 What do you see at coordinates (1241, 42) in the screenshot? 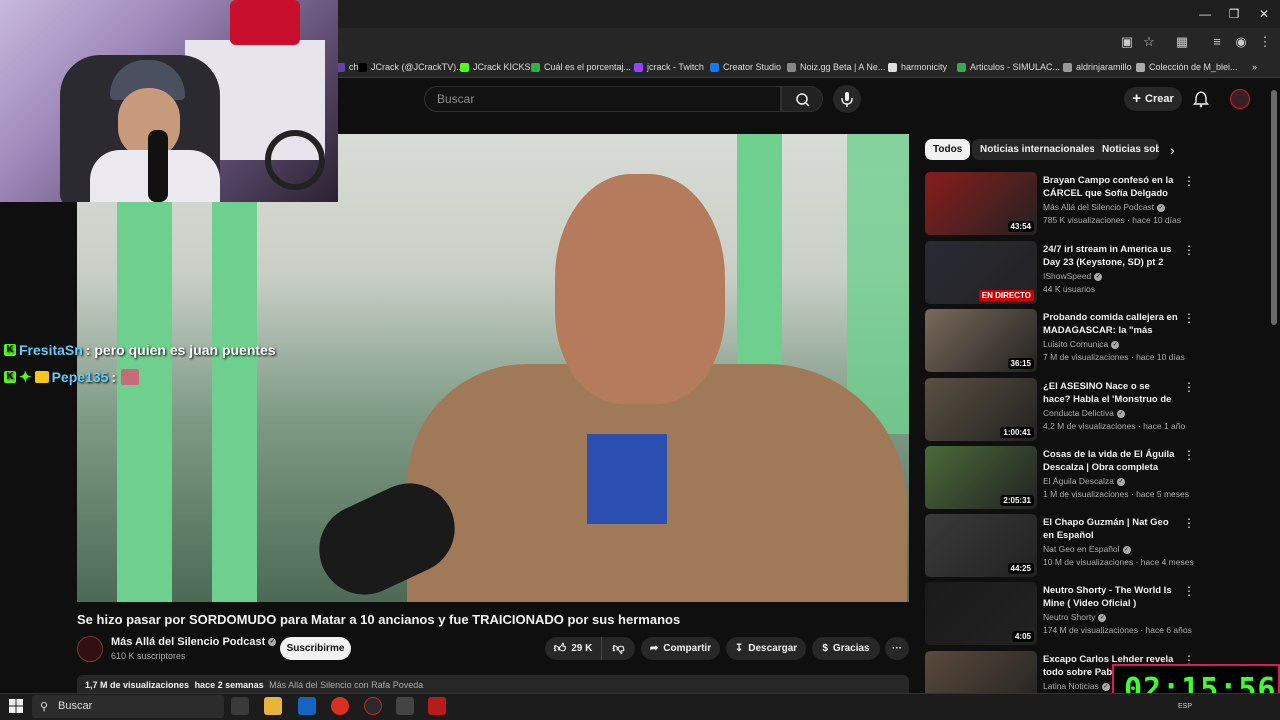
I see `profile-icon: ◉` at bounding box center [1241, 42].